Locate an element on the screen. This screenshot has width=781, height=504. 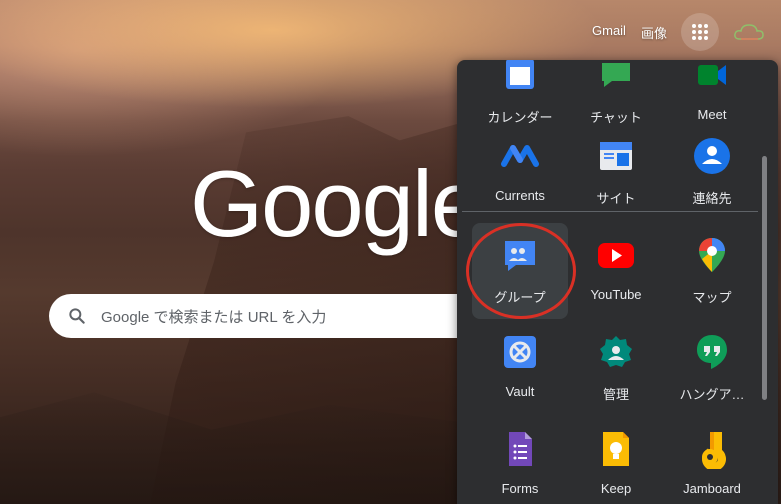
calendar-icon is located at coordinates (520, 74).